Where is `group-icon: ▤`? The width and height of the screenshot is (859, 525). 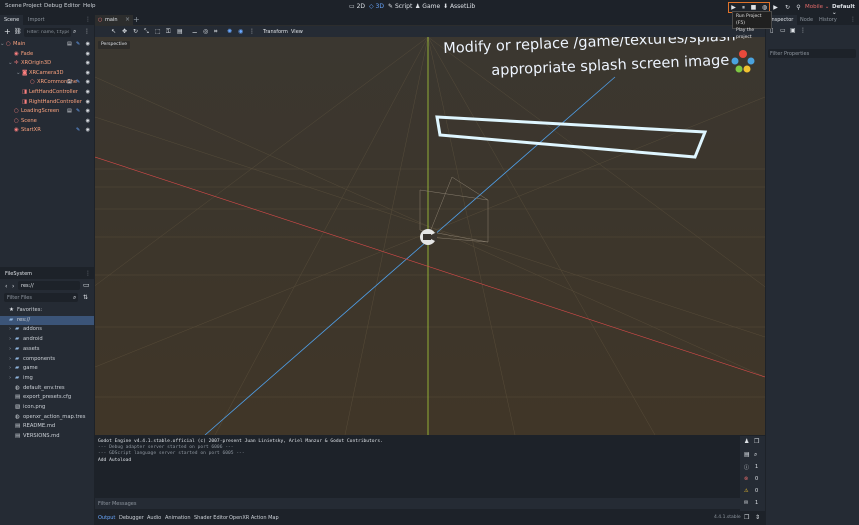
group-icon: ▤ is located at coordinates (180, 31).